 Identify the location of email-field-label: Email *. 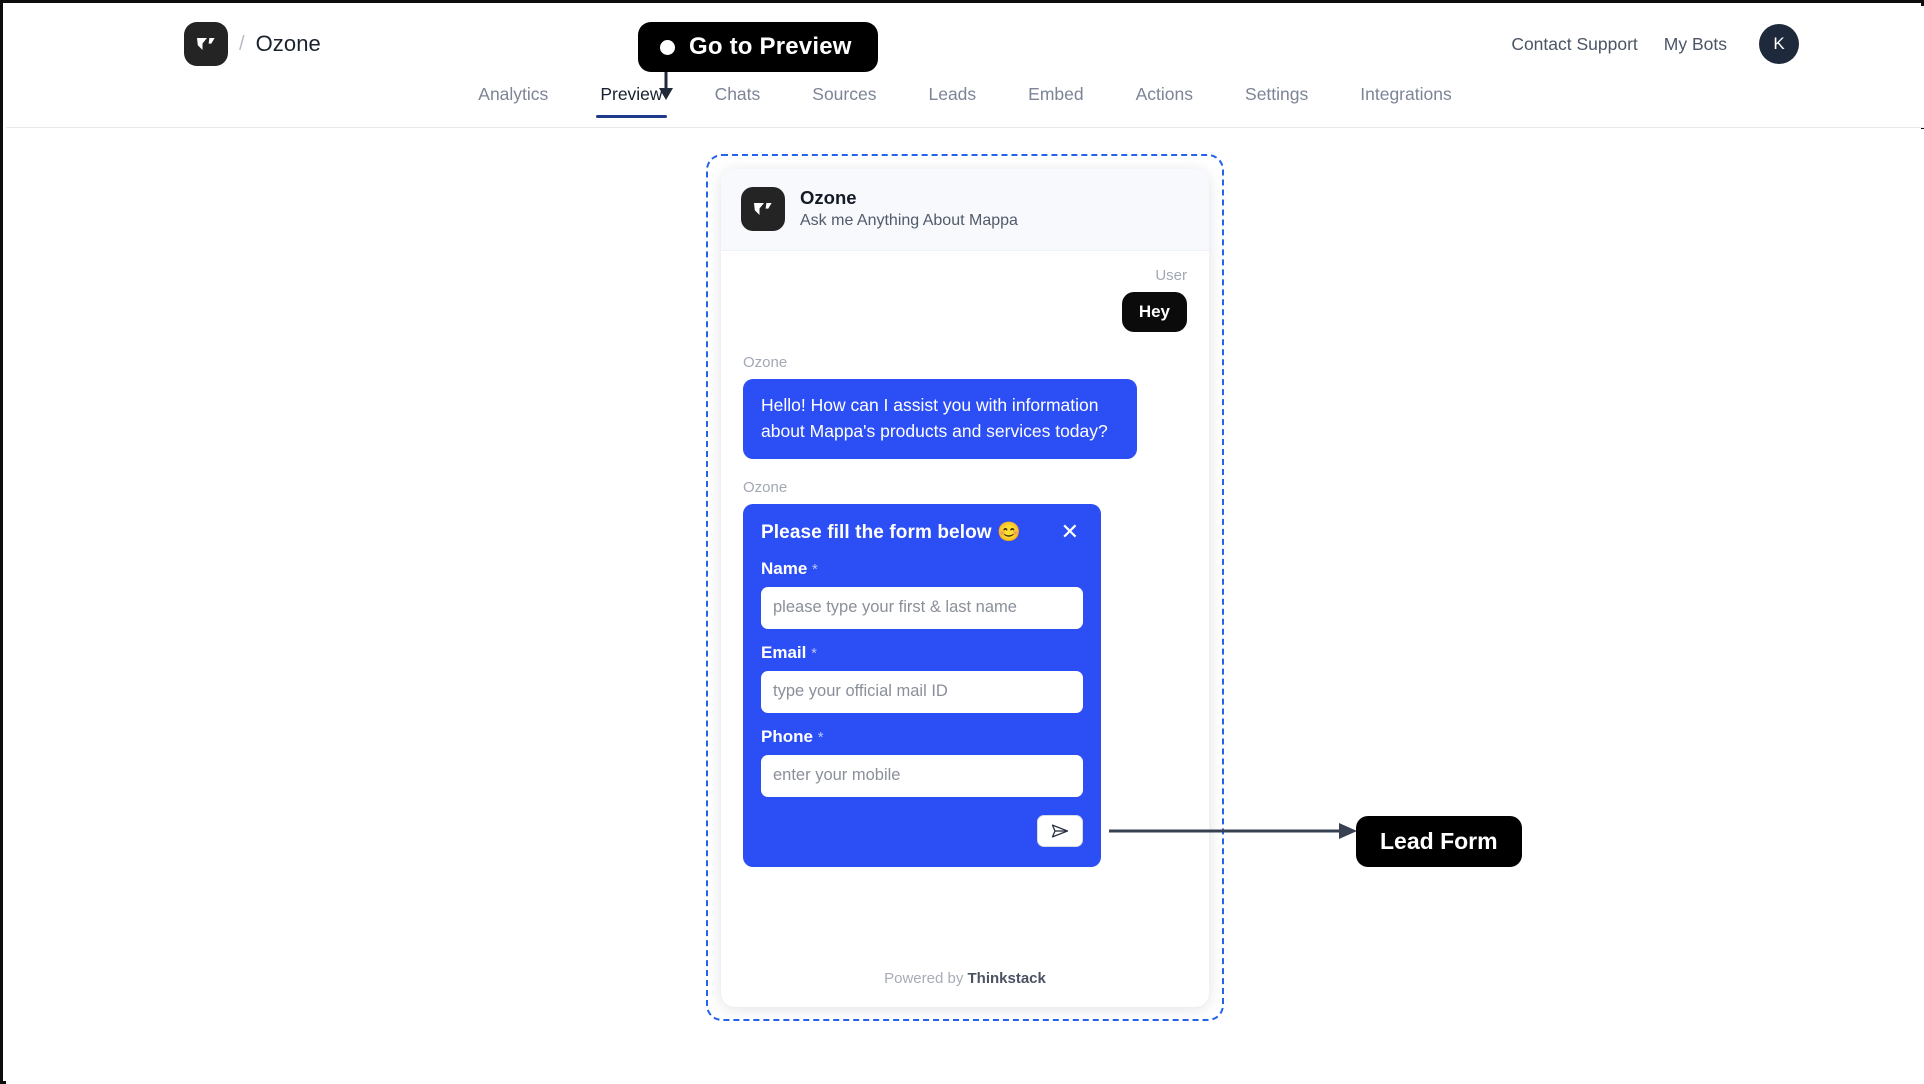
(922, 653).